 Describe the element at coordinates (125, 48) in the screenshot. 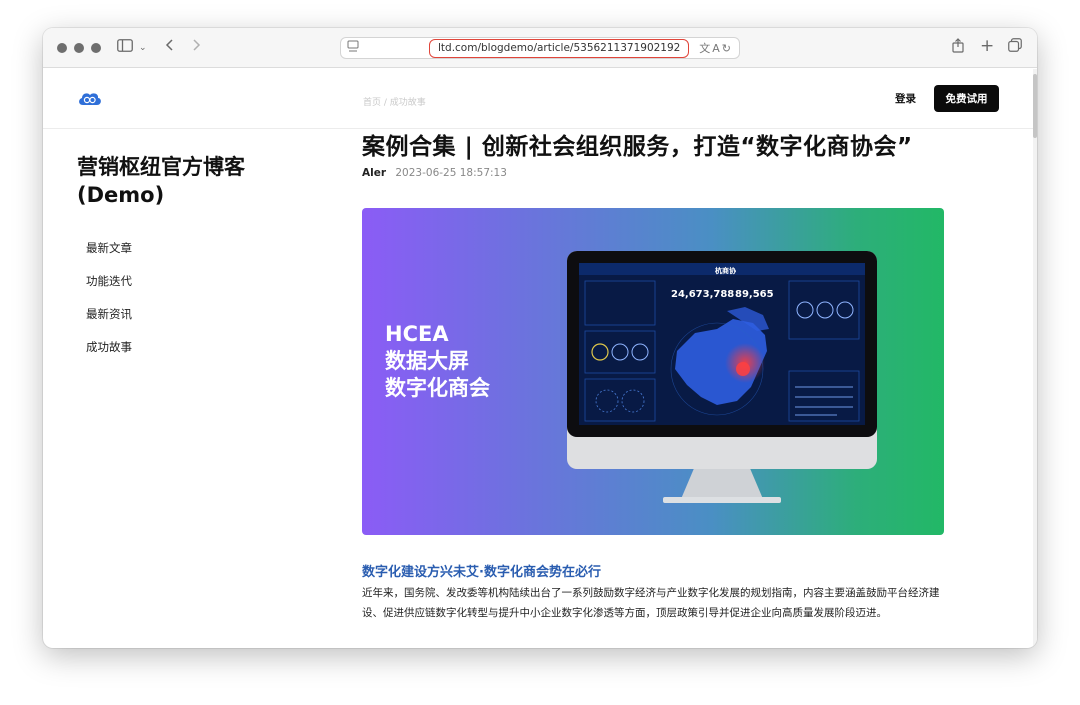

I see `sidebar-toggle-icon` at that location.